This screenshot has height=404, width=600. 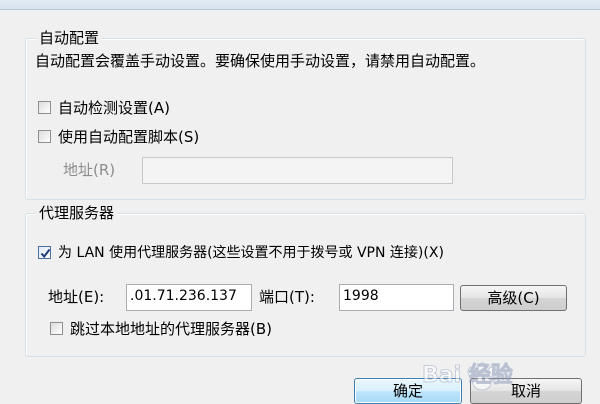 I want to click on use-proxy-checkbox, so click(x=44, y=252).